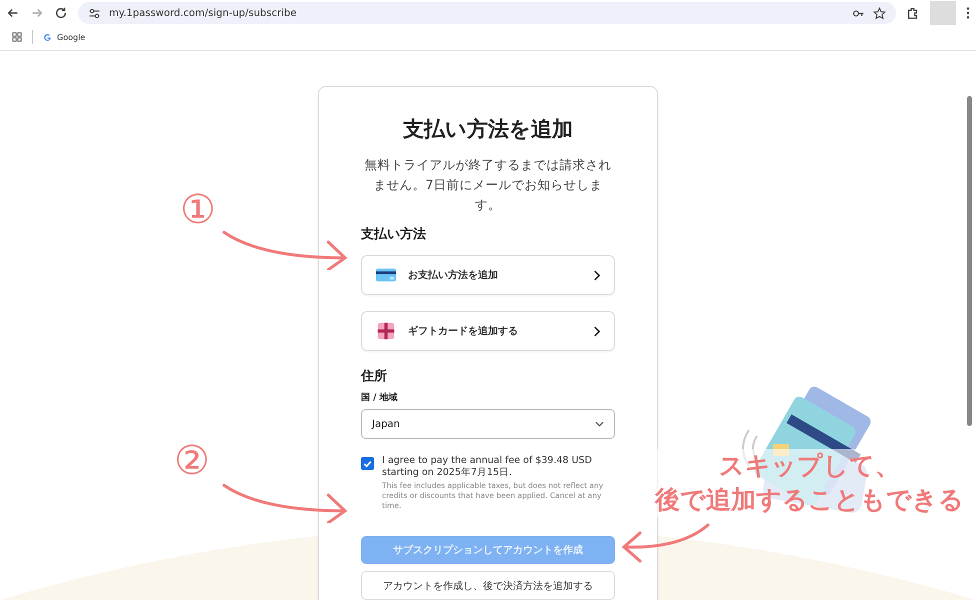 The height and width of the screenshot is (600, 976). What do you see at coordinates (94, 13) in the screenshot?
I see `site-settings-icon` at bounding box center [94, 13].